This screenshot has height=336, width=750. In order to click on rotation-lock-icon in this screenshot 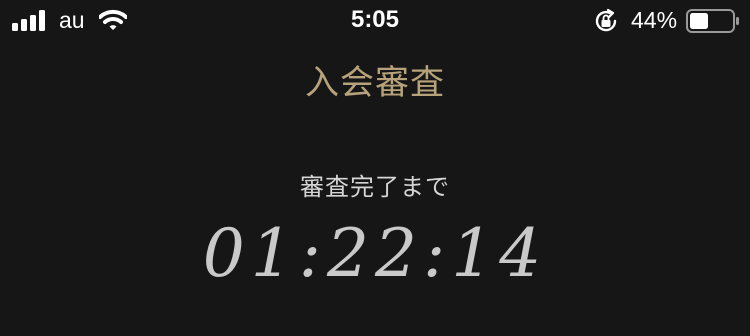, I will do `click(606, 20)`.